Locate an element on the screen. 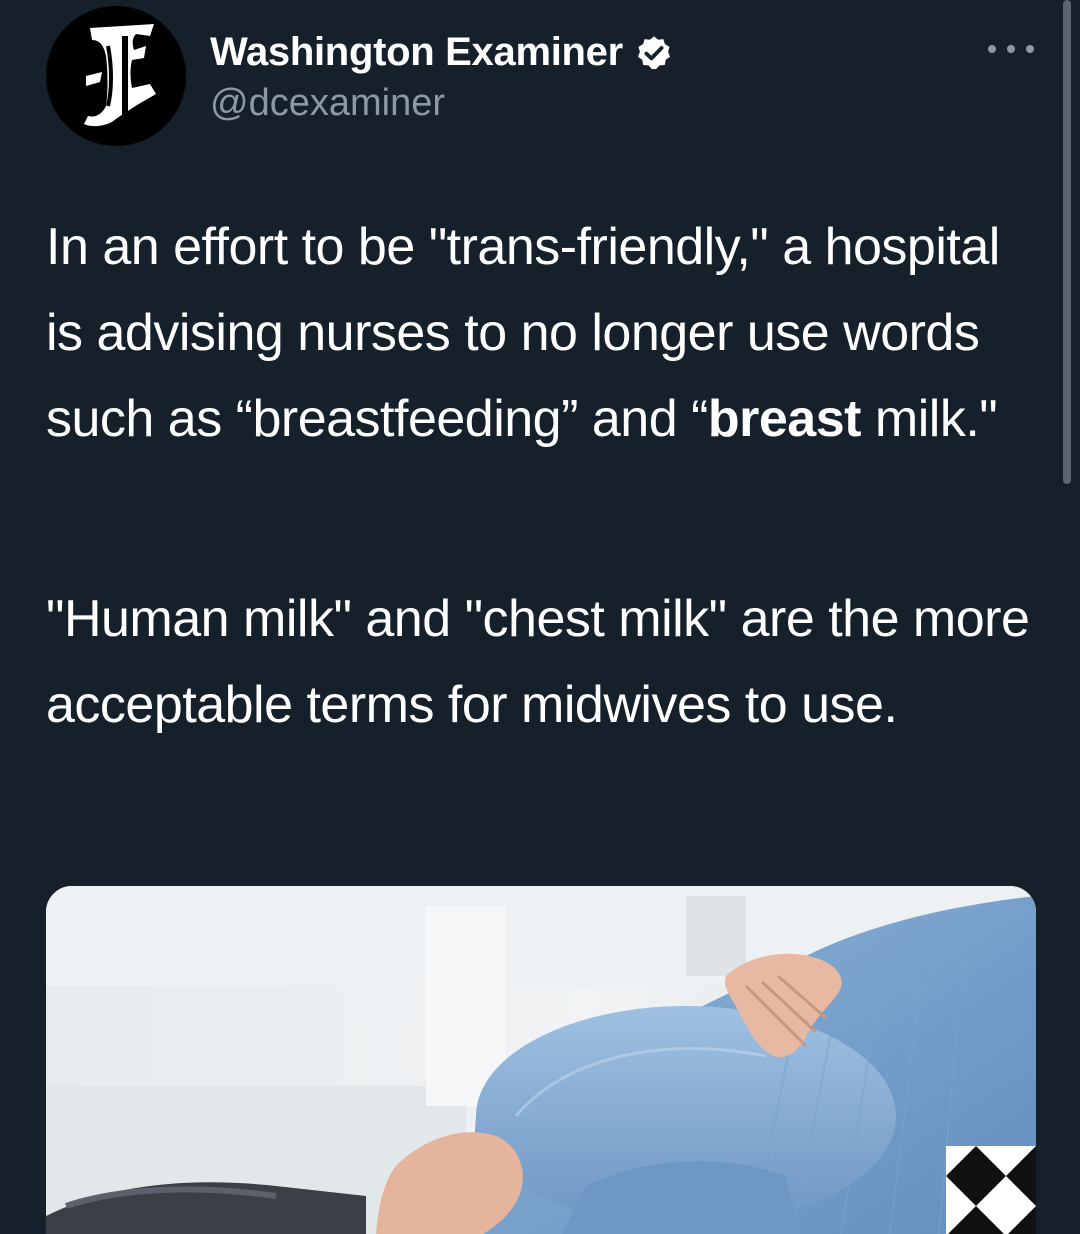  handle: @dcexaminer is located at coordinates (327, 103).